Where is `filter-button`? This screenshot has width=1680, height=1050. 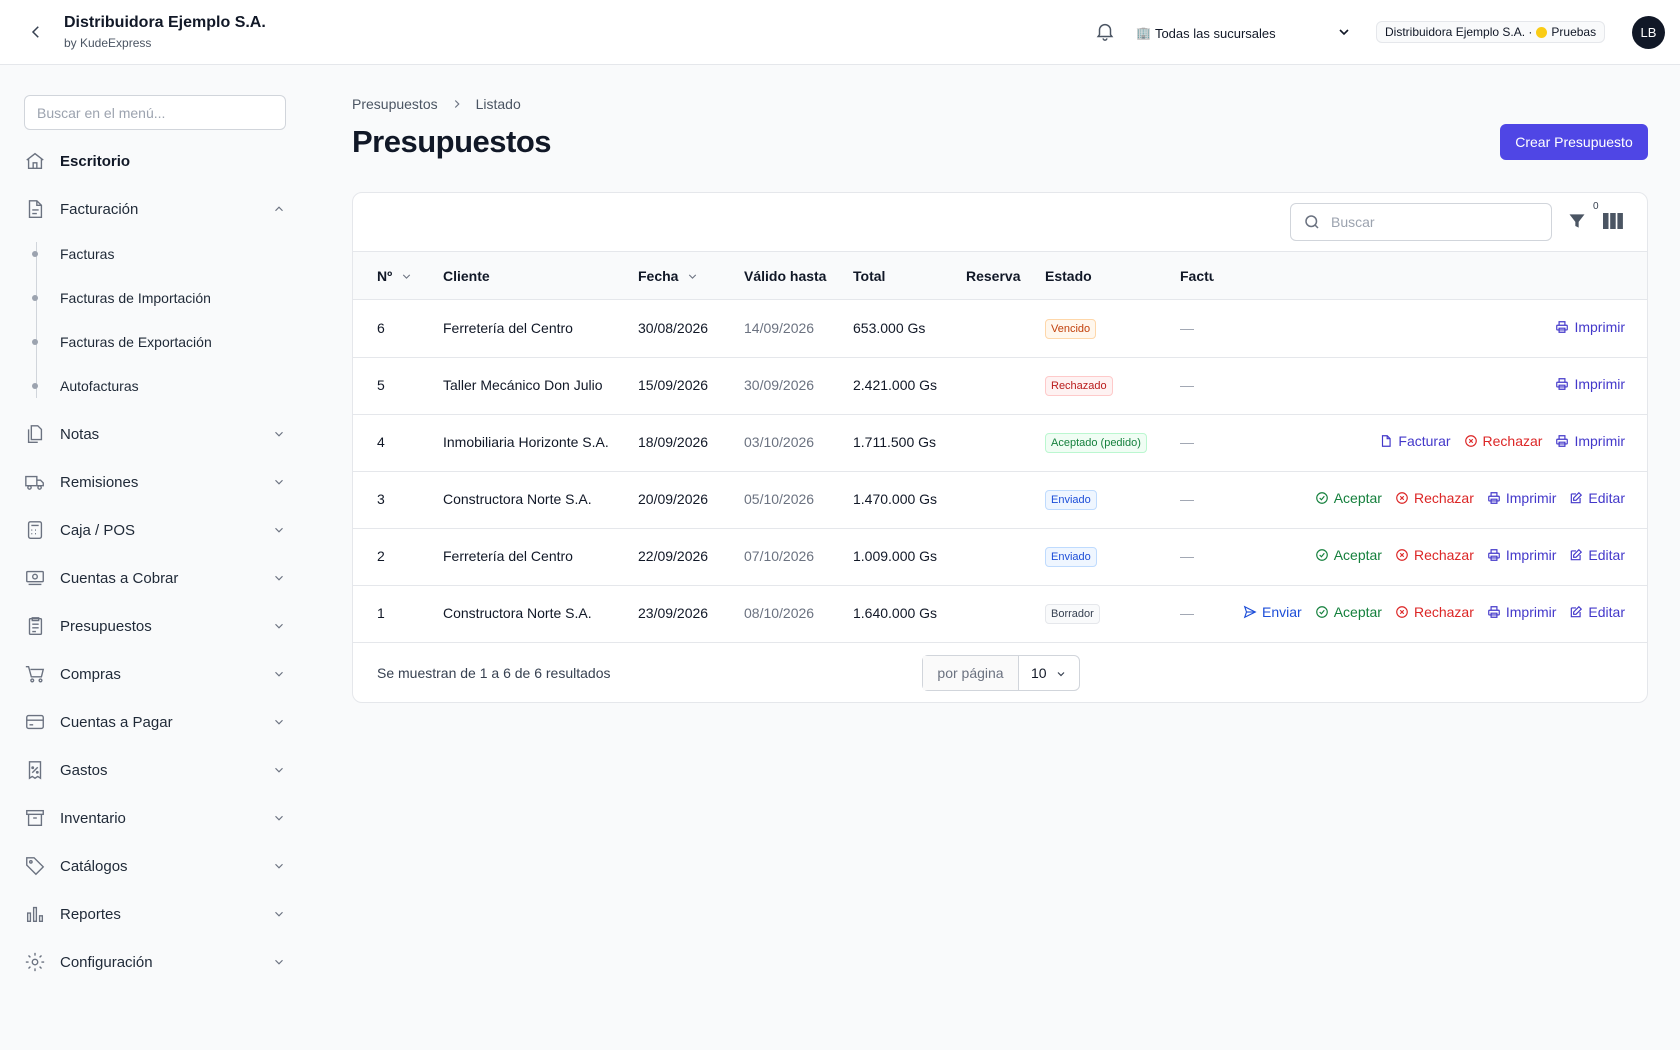
filter-button is located at coordinates (1578, 222).